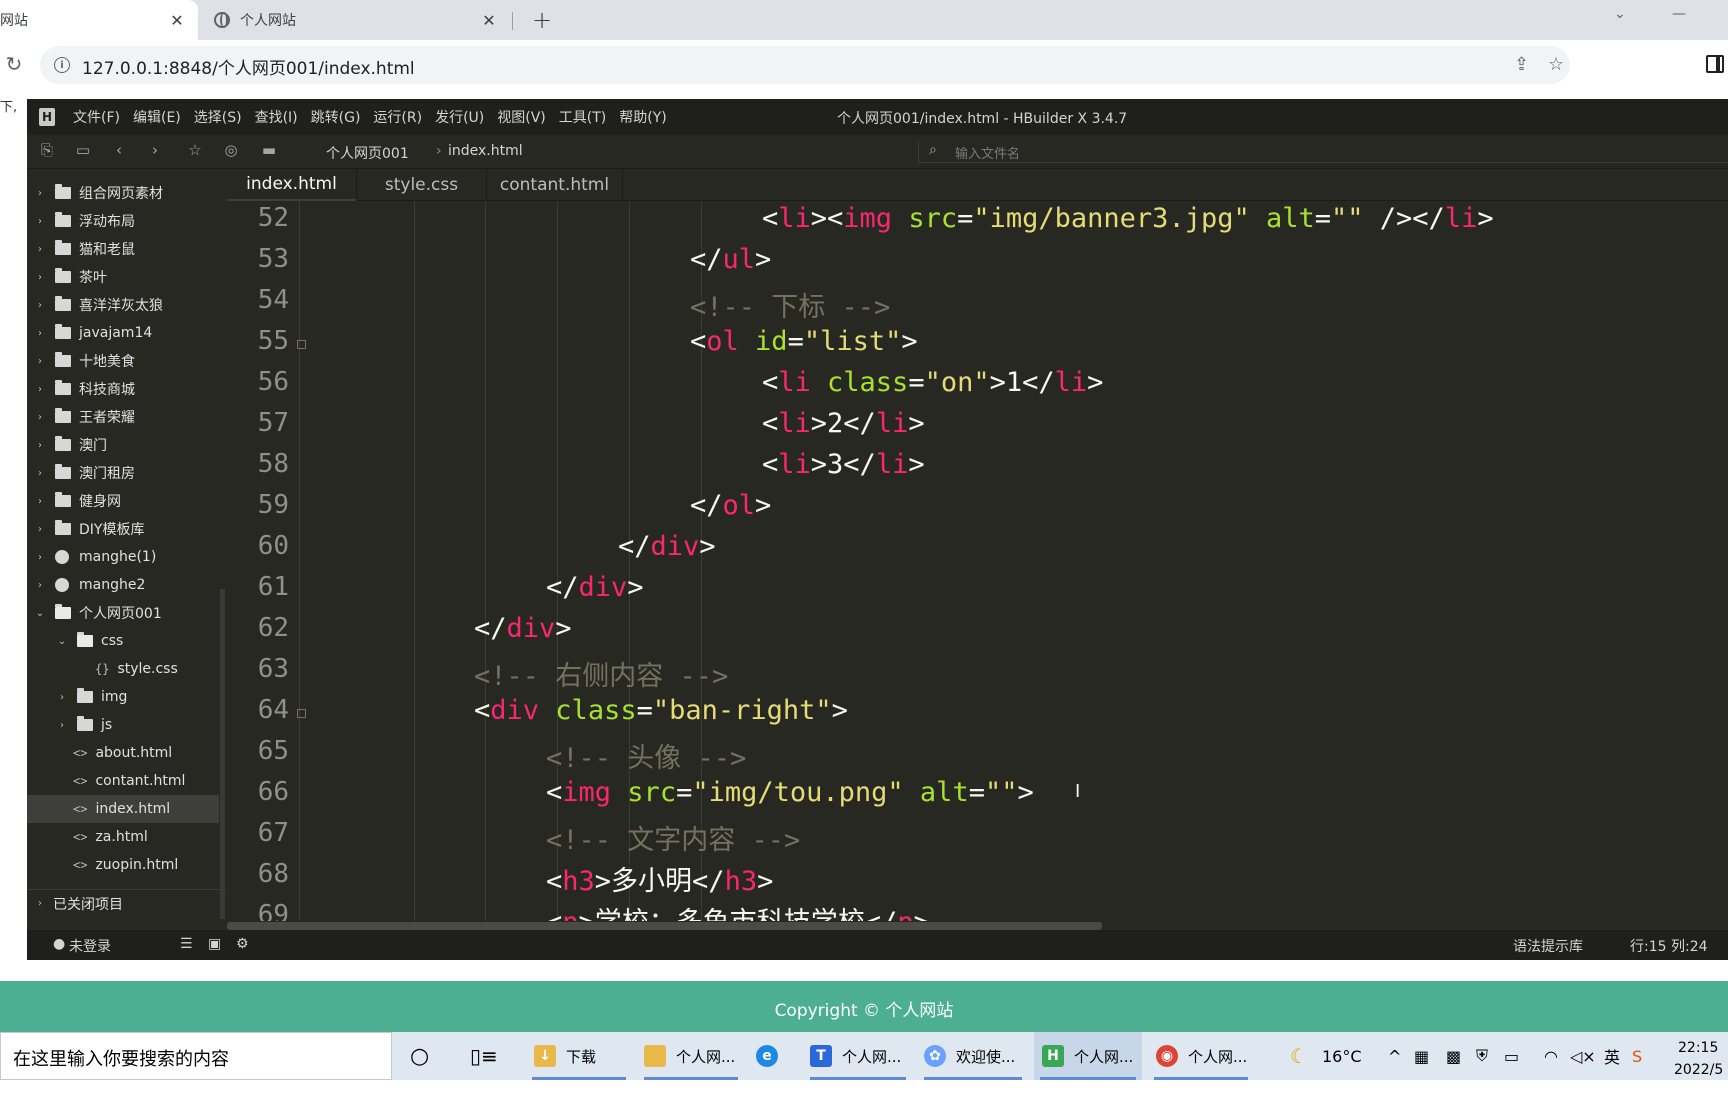  Describe the element at coordinates (127, 221) in the screenshot. I see `tree-item-project: › 浮动布局` at that location.